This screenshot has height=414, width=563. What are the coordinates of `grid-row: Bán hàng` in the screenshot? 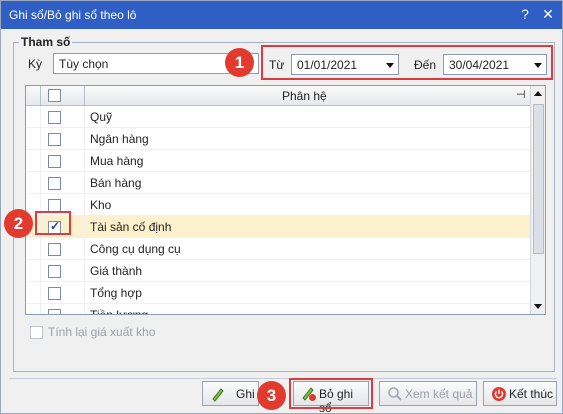 It's located at (278, 183).